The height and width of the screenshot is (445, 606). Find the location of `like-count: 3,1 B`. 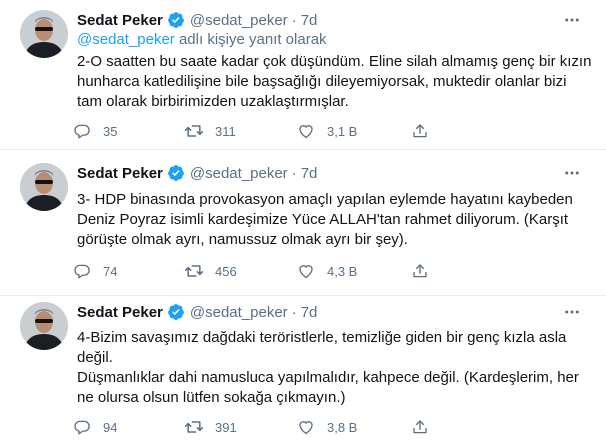

like-count: 3,1 B is located at coordinates (342, 131).